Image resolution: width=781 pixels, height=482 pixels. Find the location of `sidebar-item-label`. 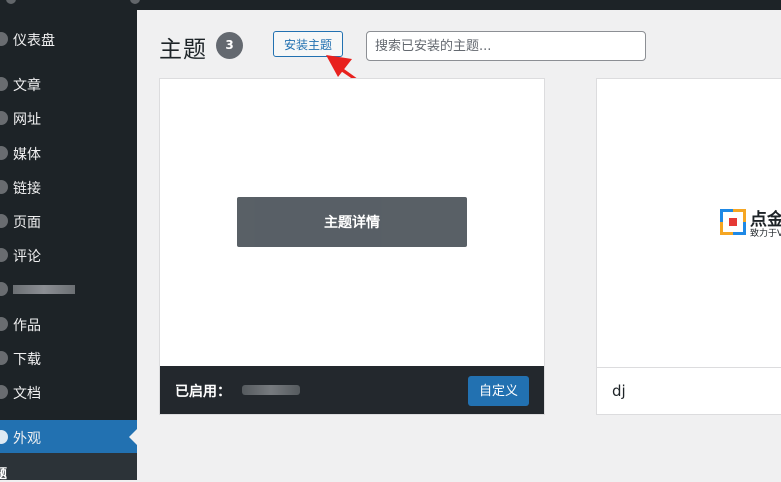

sidebar-item-label is located at coordinates (44, 289).